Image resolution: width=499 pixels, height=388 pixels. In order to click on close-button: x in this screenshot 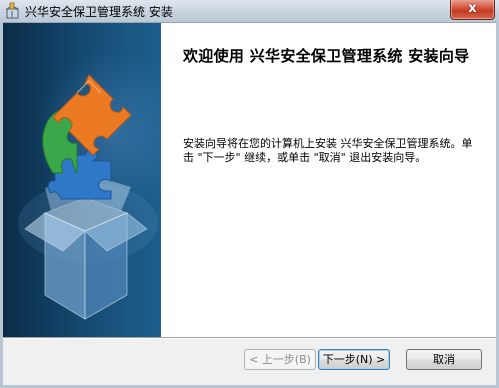, I will do `click(472, 10)`.